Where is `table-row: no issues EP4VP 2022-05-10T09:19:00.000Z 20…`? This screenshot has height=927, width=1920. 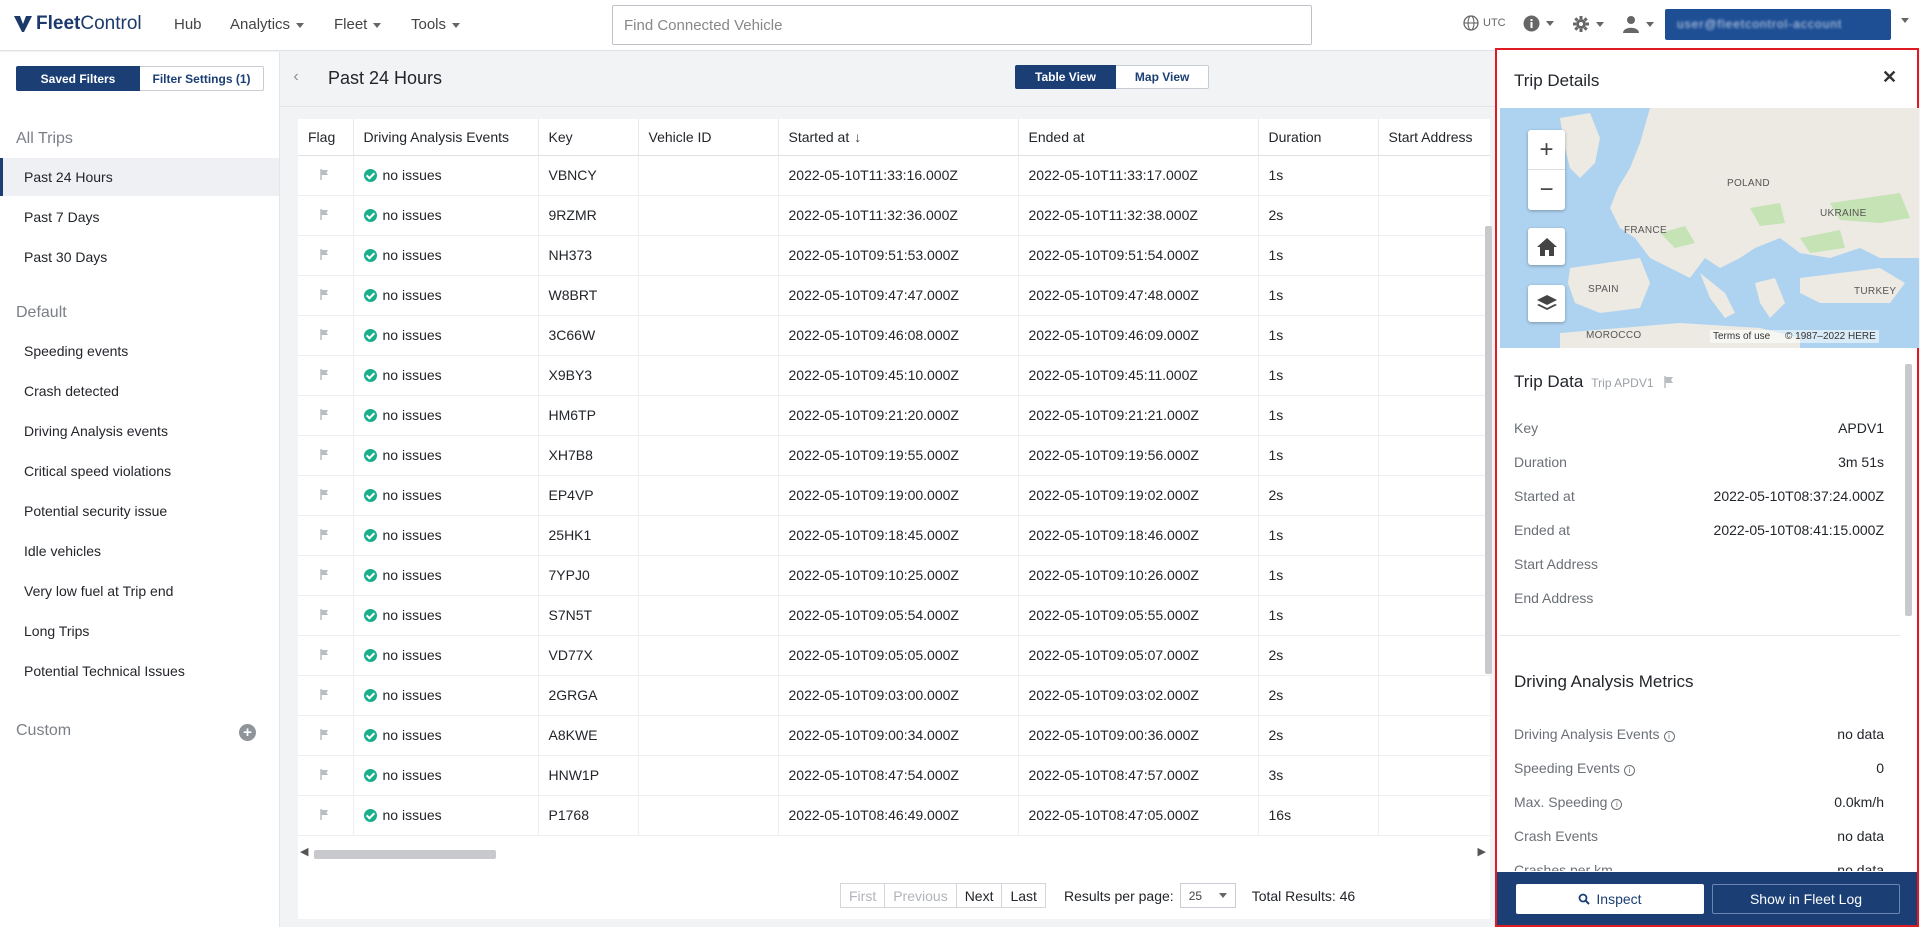 table-row: no issues EP4VP 2022-05-10T09:19:00.000Z 20… is located at coordinates (894, 495).